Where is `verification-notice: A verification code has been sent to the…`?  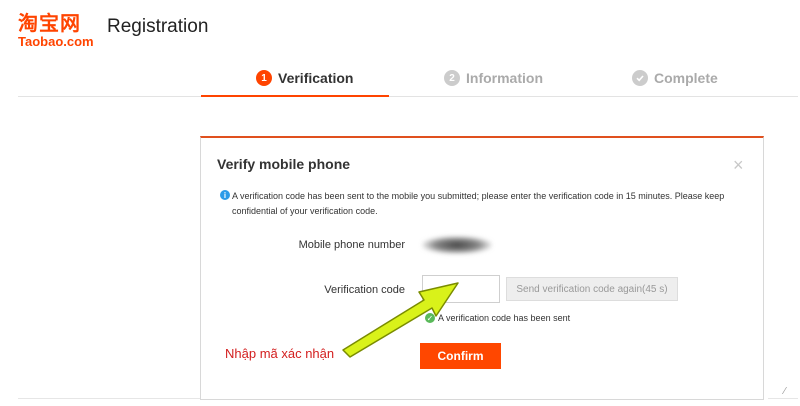
verification-notice: A verification code has been sent to the… is located at coordinates (478, 203).